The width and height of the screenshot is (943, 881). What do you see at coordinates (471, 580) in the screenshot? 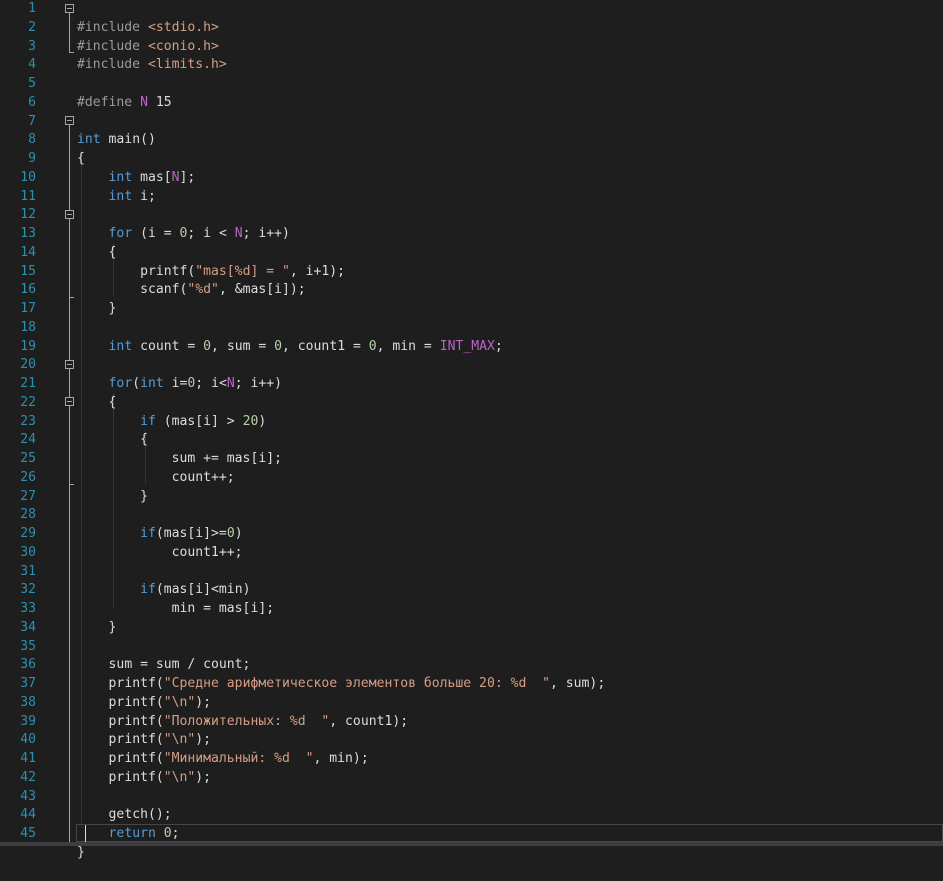
I see `code-line: if(mas[i]<min)` at bounding box center [471, 580].